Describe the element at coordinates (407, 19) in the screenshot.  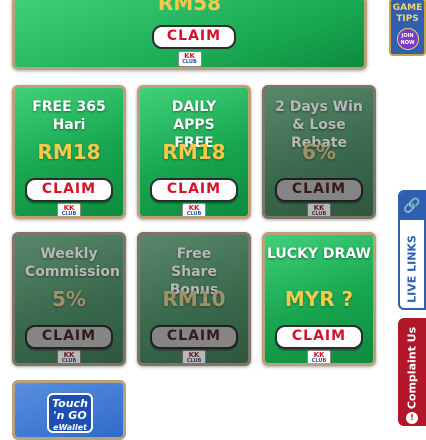
I see `game-tips-line2: TIPS` at that location.